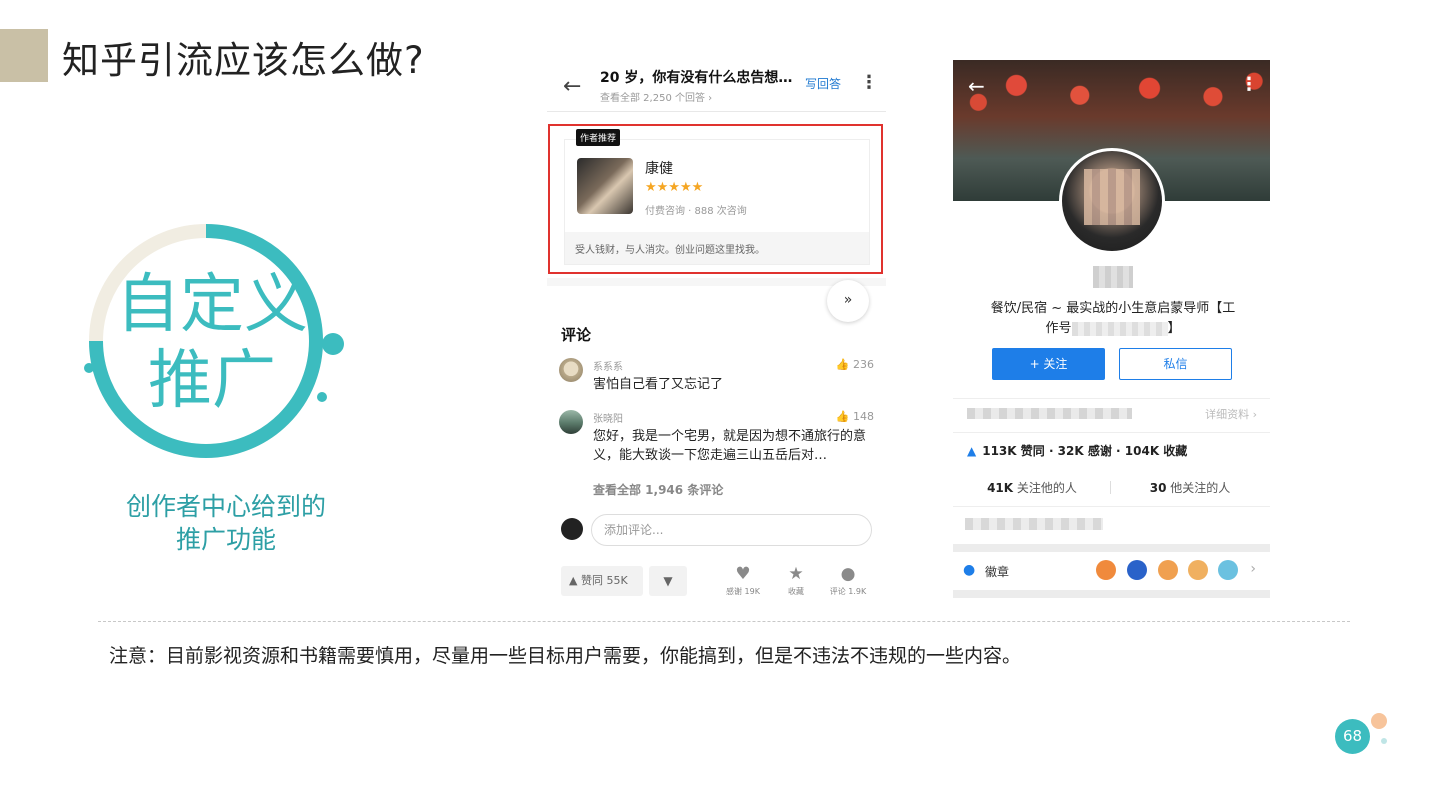 The image size is (1440, 810). I want to click on follow-stats: 41K 关注他的人 30 他关注的人, so click(1111, 487).